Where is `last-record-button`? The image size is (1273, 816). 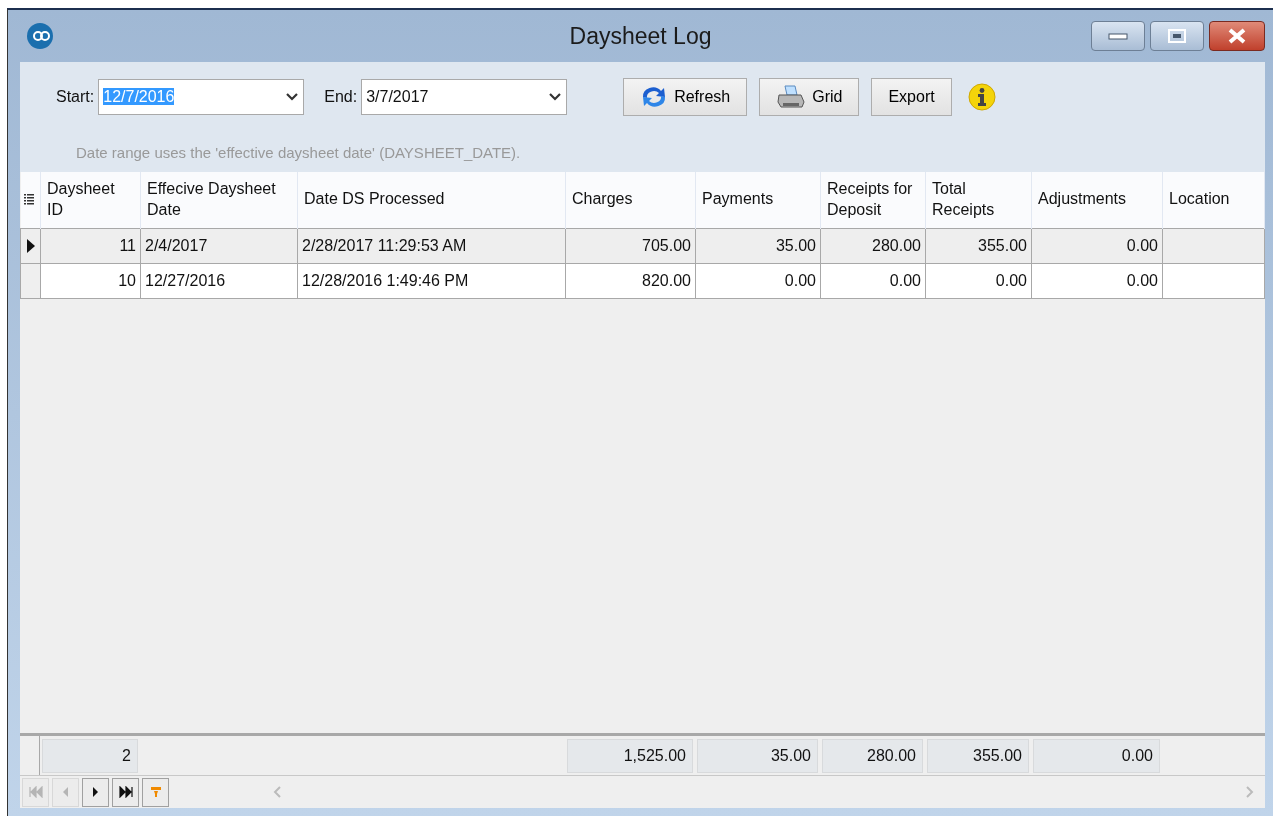 last-record-button is located at coordinates (125, 792).